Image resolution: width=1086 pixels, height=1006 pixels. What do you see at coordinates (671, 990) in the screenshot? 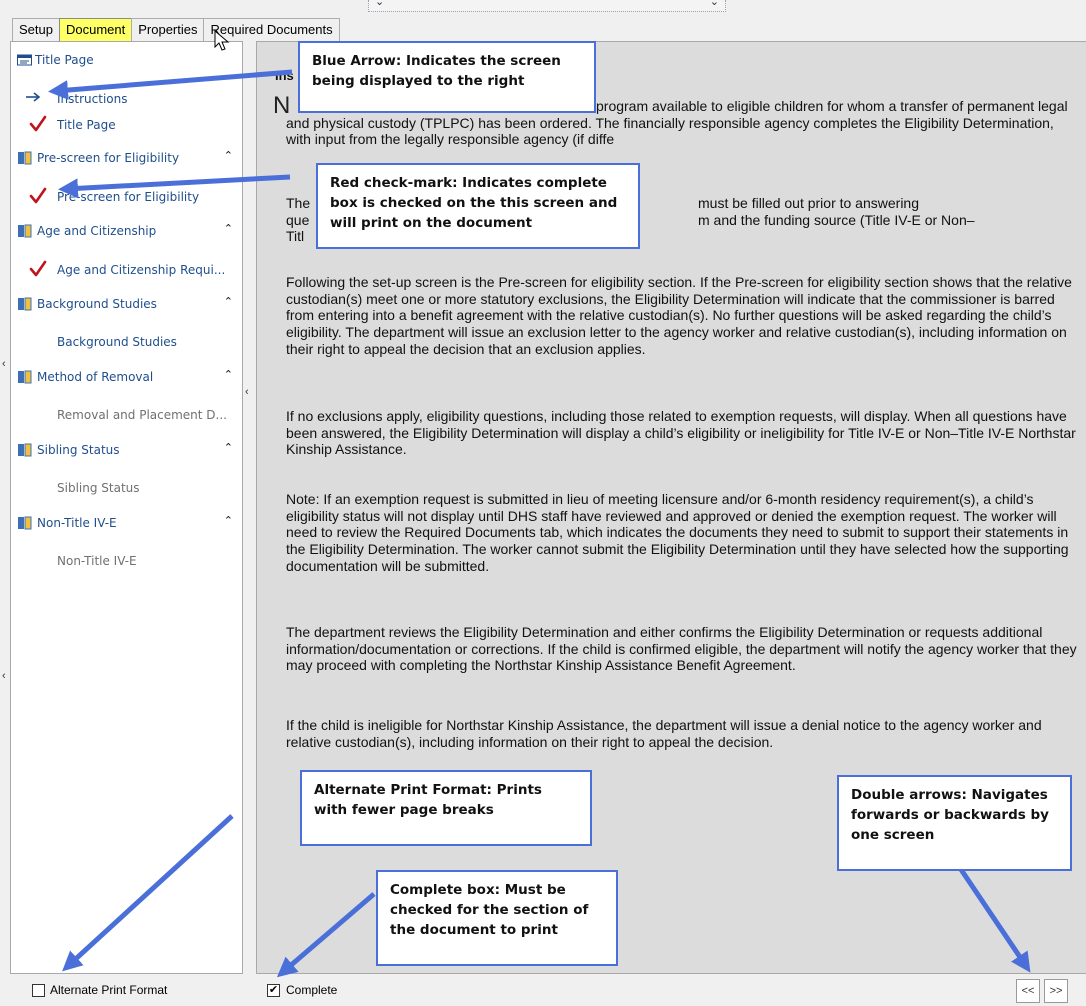
I see `bottom-right-bar: ✔ Complete << >>` at bounding box center [671, 990].